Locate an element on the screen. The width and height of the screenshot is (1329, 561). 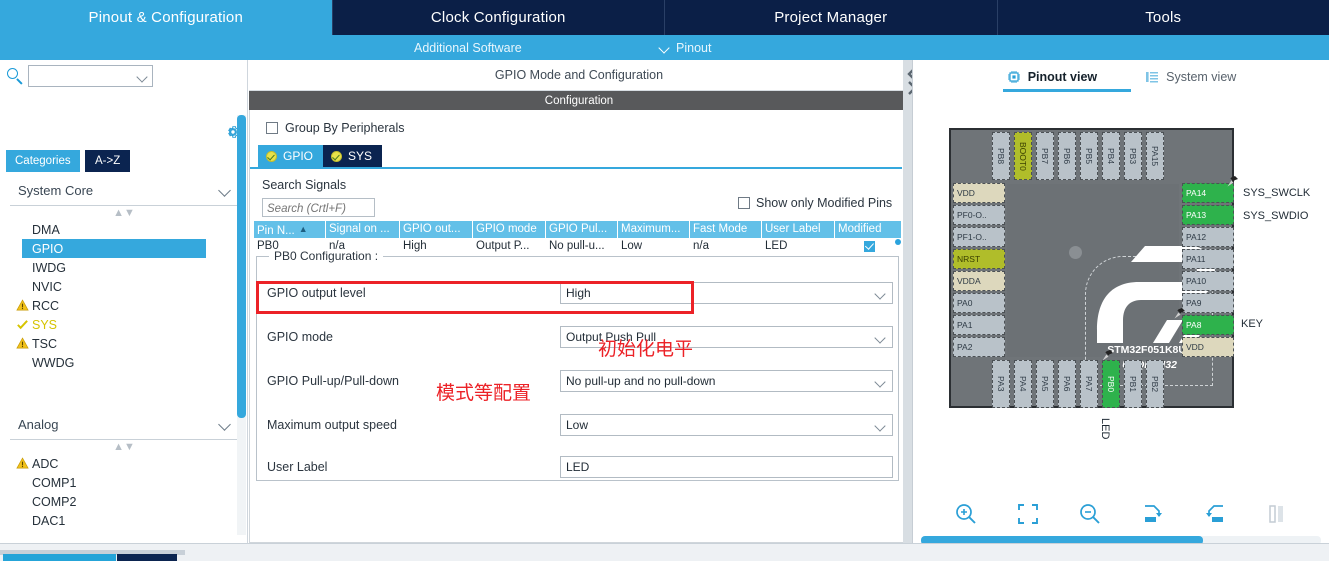
pin-pb8: PB8 is located at coordinates (1001, 156).